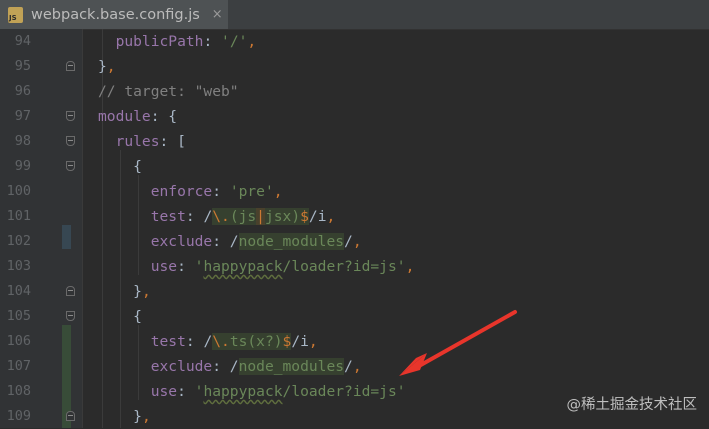  What do you see at coordinates (354, 116) in the screenshot?
I see `code-line-97: 97 module: {` at bounding box center [354, 116].